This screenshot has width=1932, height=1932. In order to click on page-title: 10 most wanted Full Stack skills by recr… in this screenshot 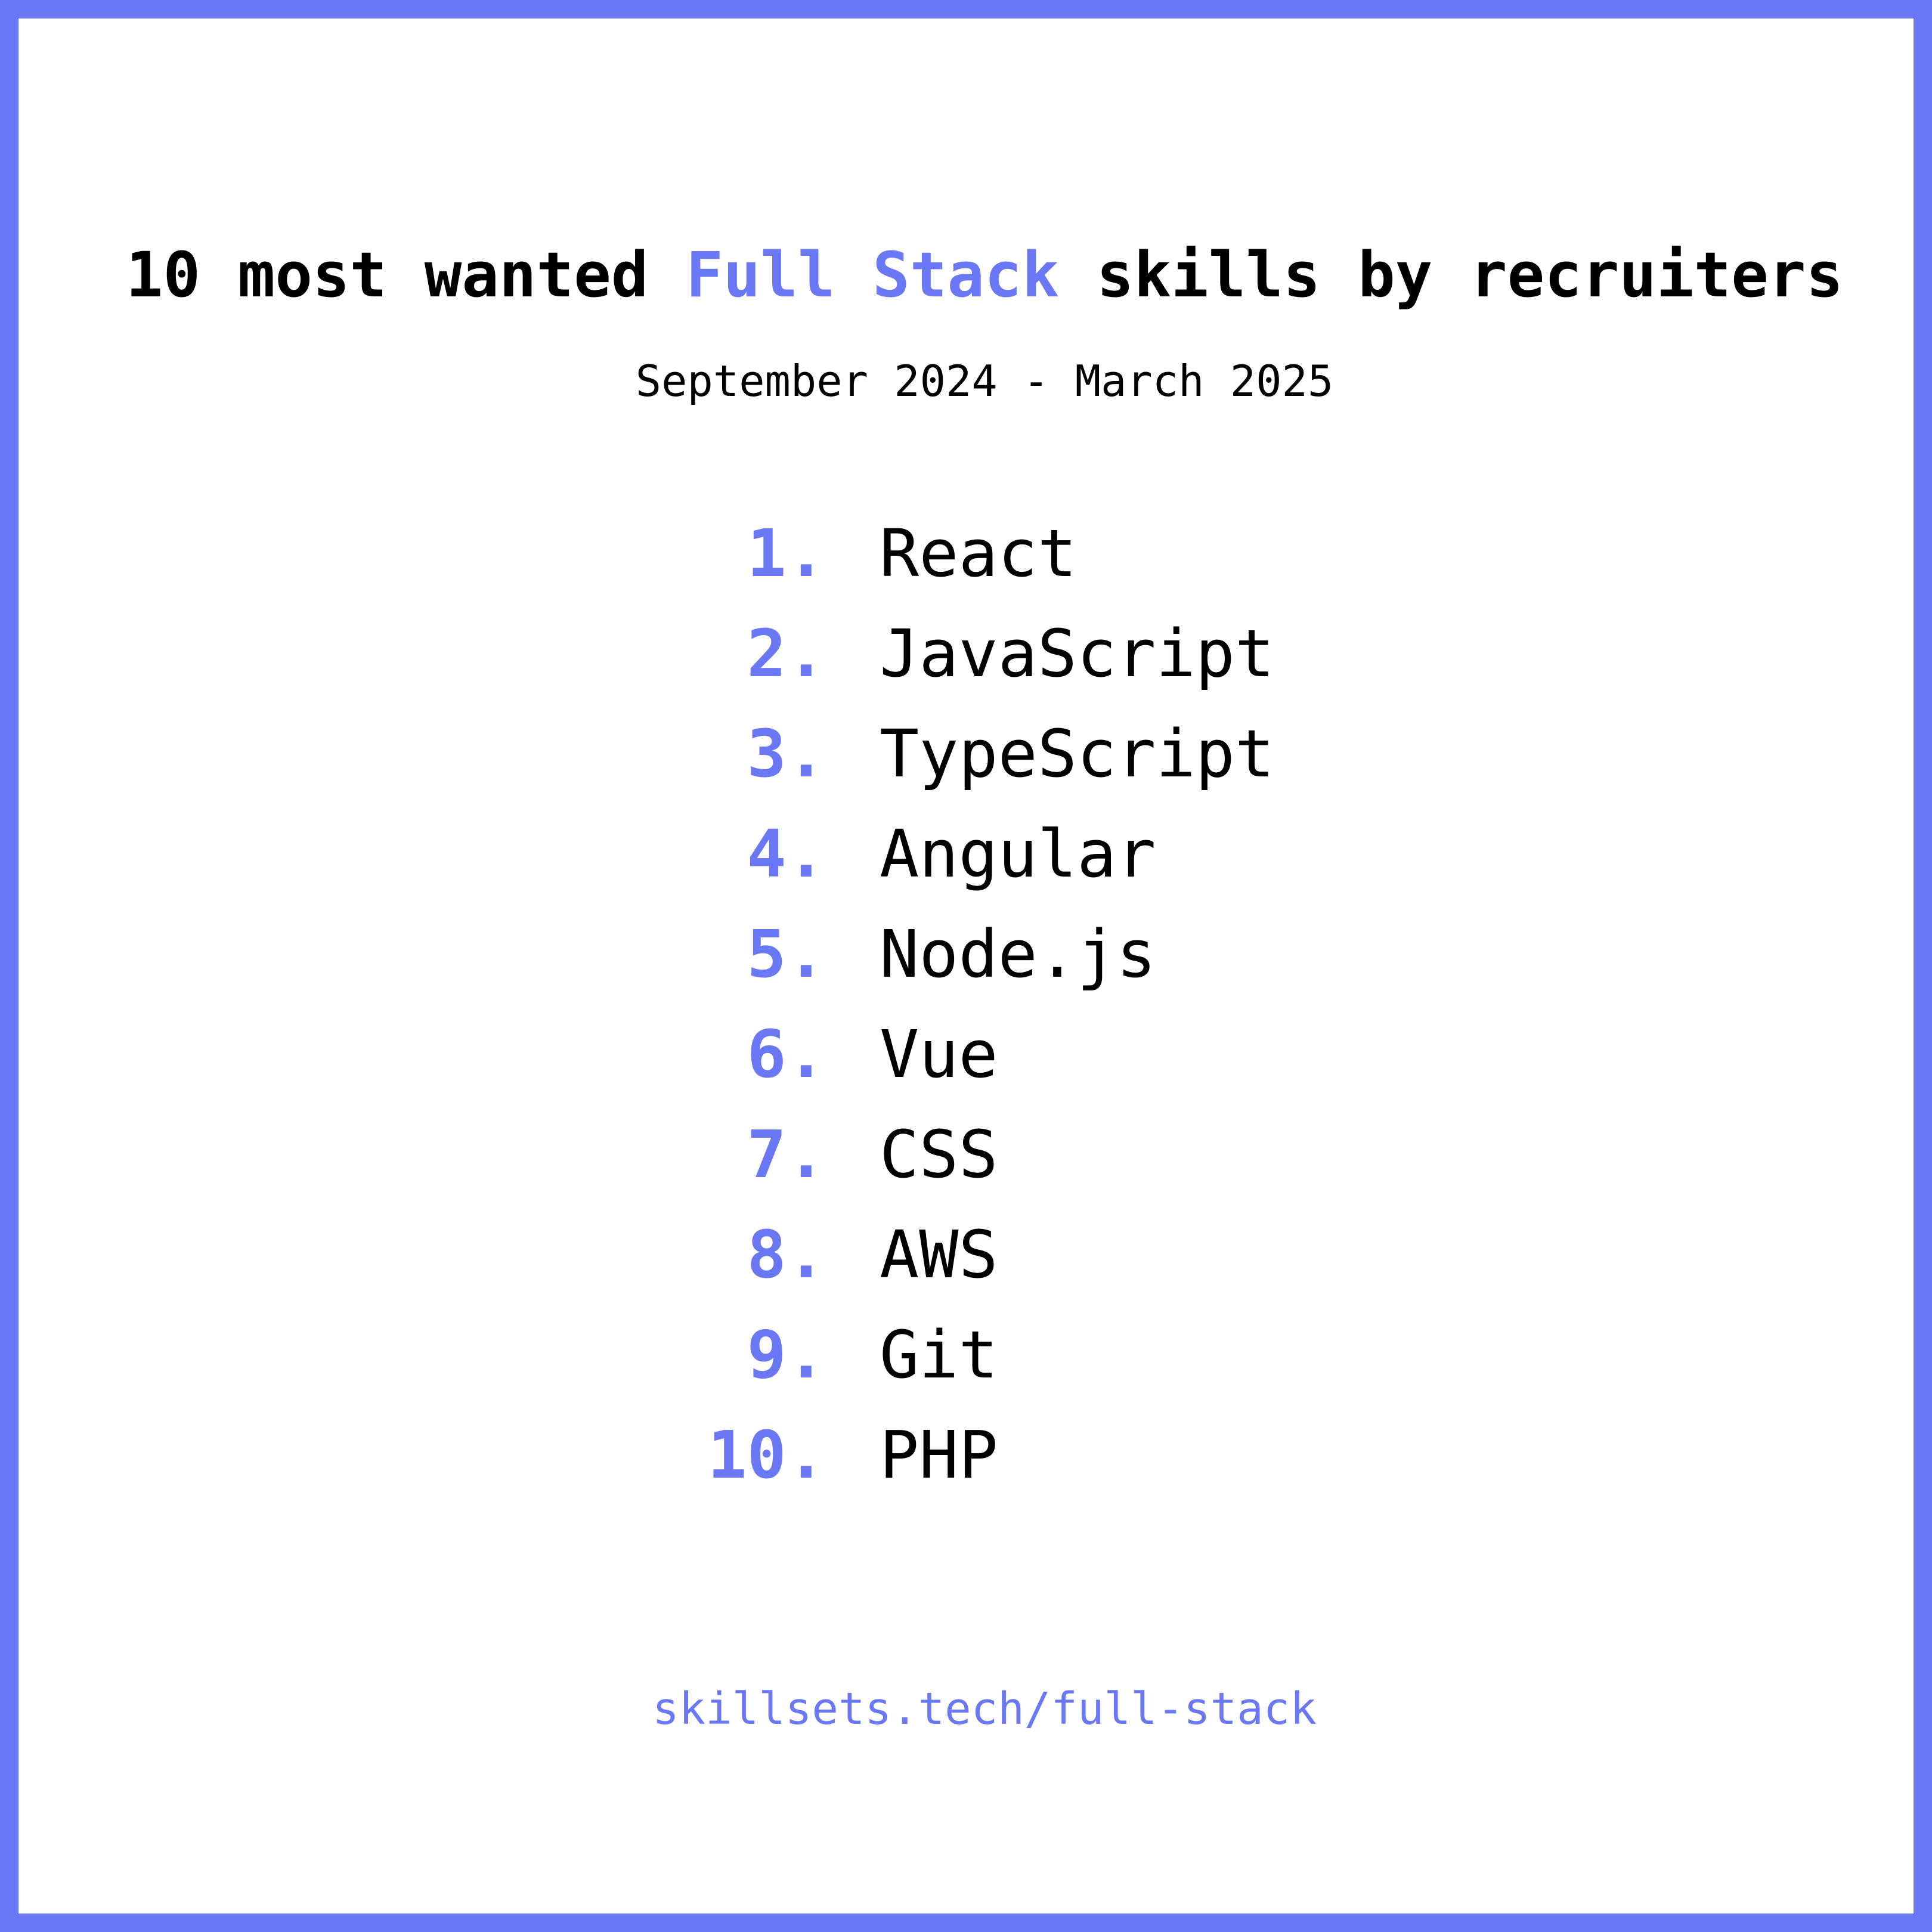, I will do `click(975, 275)`.